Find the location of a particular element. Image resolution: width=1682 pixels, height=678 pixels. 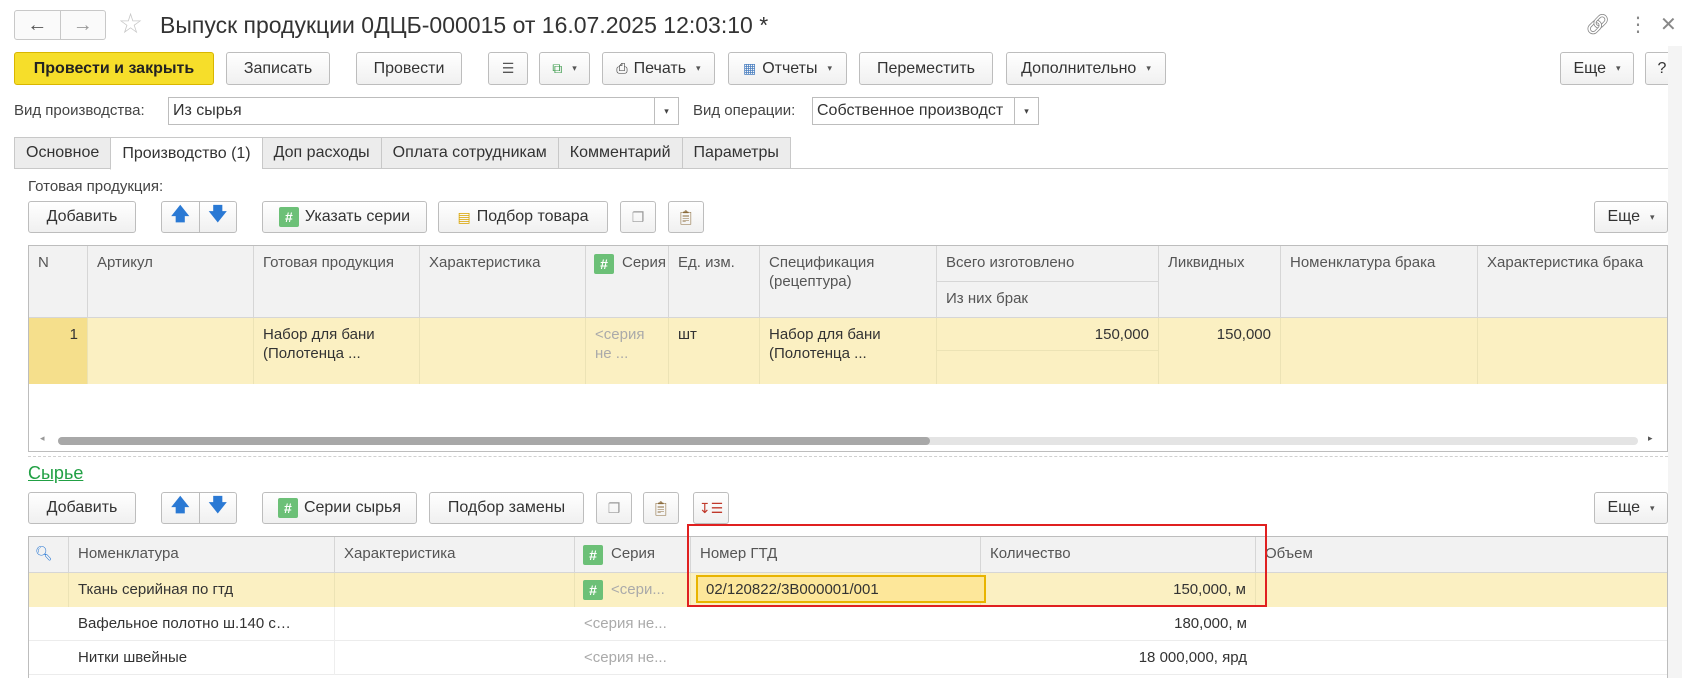

highlight-box is located at coordinates (977, 565).